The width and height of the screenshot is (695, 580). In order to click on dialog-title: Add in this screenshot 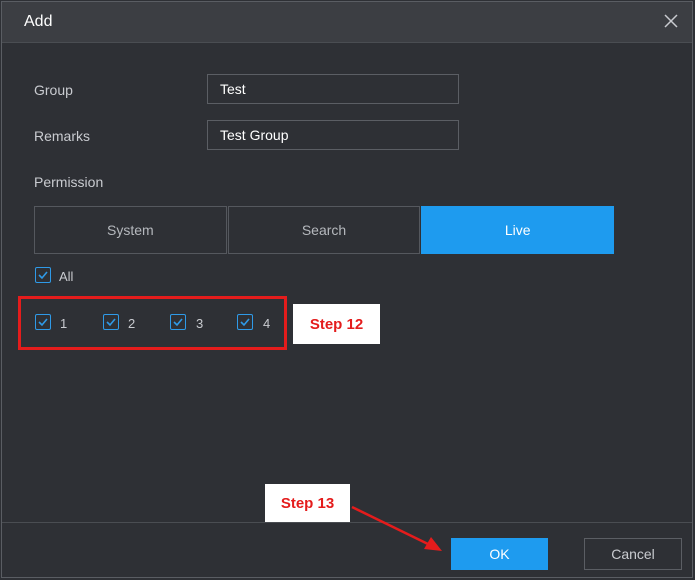, I will do `click(38, 21)`.